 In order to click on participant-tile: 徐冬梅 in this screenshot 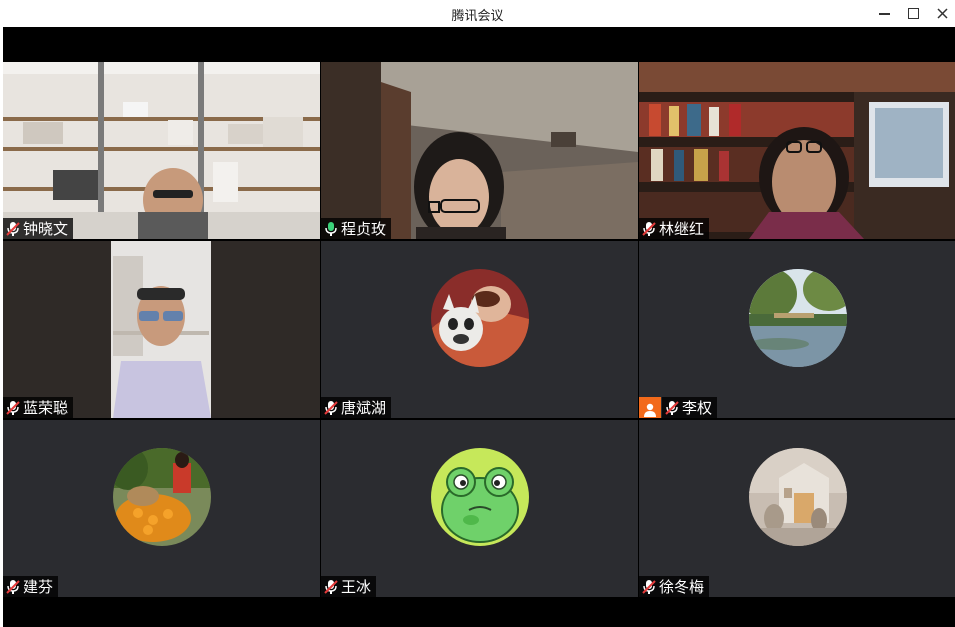, I will do `click(797, 508)`.